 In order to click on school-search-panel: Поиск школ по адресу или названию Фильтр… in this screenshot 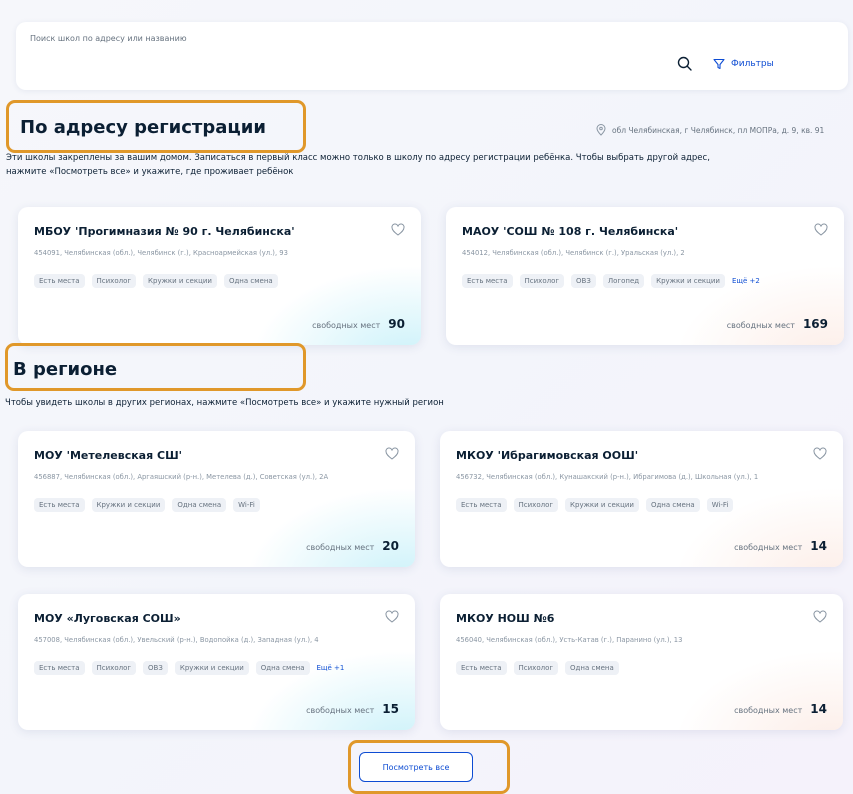, I will do `click(432, 56)`.